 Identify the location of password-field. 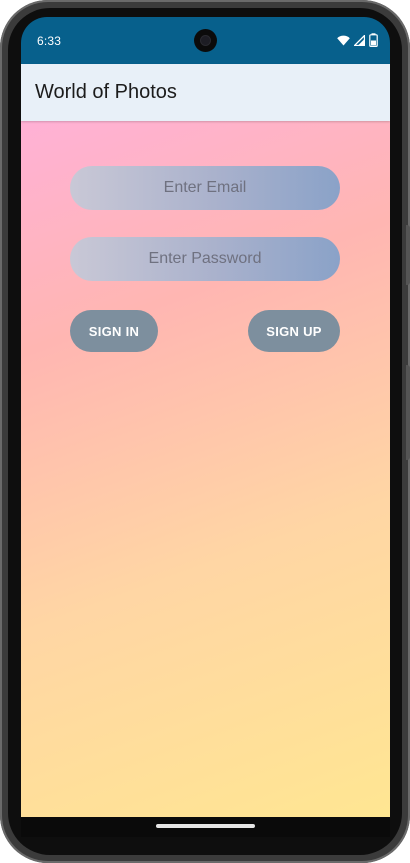
(205, 259).